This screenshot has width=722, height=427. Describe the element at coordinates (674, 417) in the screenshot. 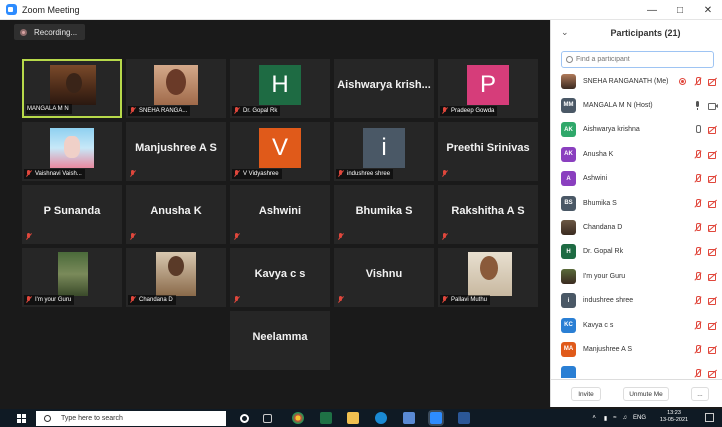

I see `taskbar-clock: 13:23 13-05-2021` at that location.